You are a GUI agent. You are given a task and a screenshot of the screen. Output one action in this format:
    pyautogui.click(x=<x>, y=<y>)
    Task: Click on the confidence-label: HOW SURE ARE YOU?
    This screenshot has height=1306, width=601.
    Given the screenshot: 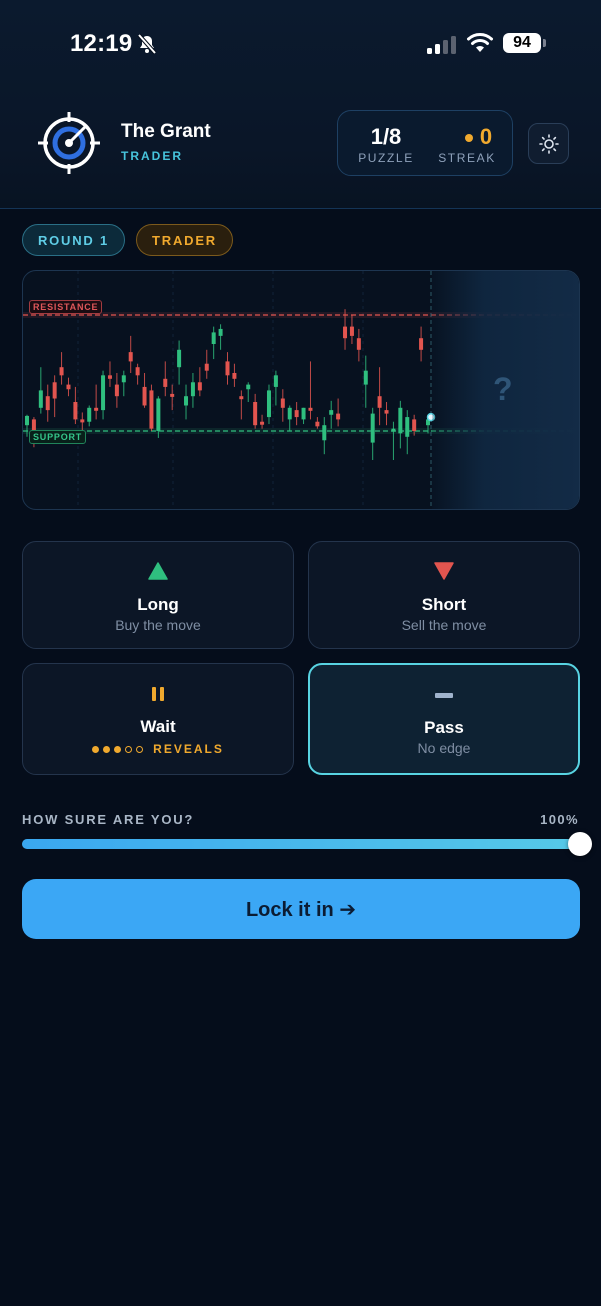 What is the action you would take?
    pyautogui.click(x=108, y=819)
    